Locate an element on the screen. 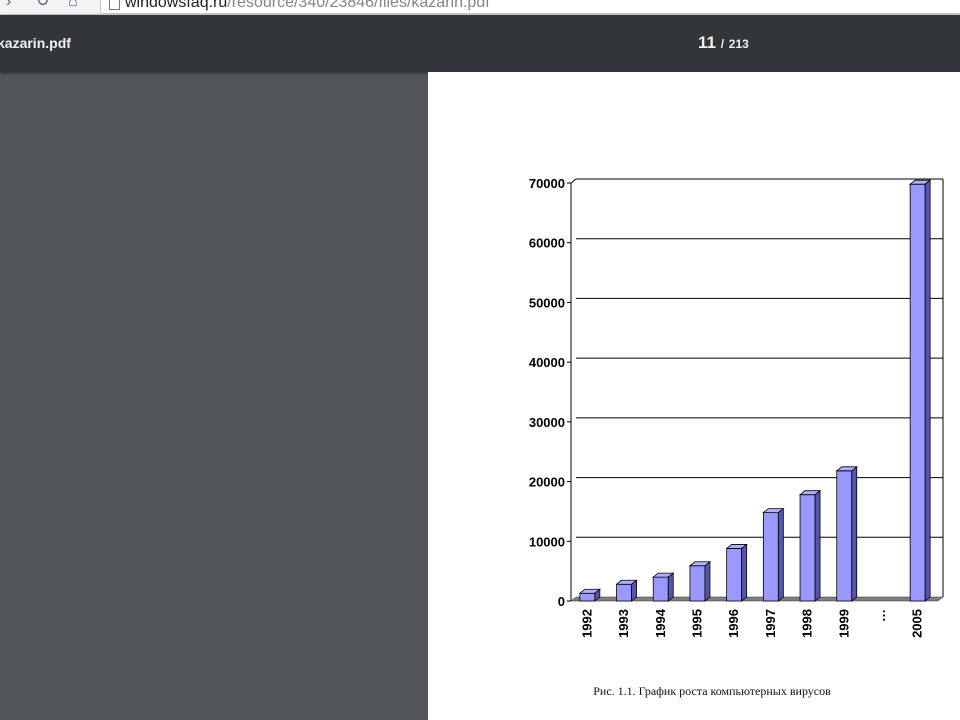 This screenshot has height=720, width=960. y-tick-label: 10000 is located at coordinates (547, 541).